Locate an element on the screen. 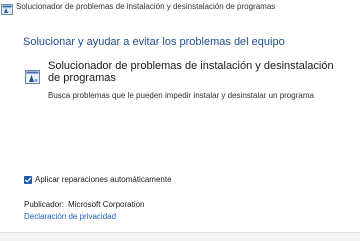  program-install-icon is located at coordinates (32, 77).